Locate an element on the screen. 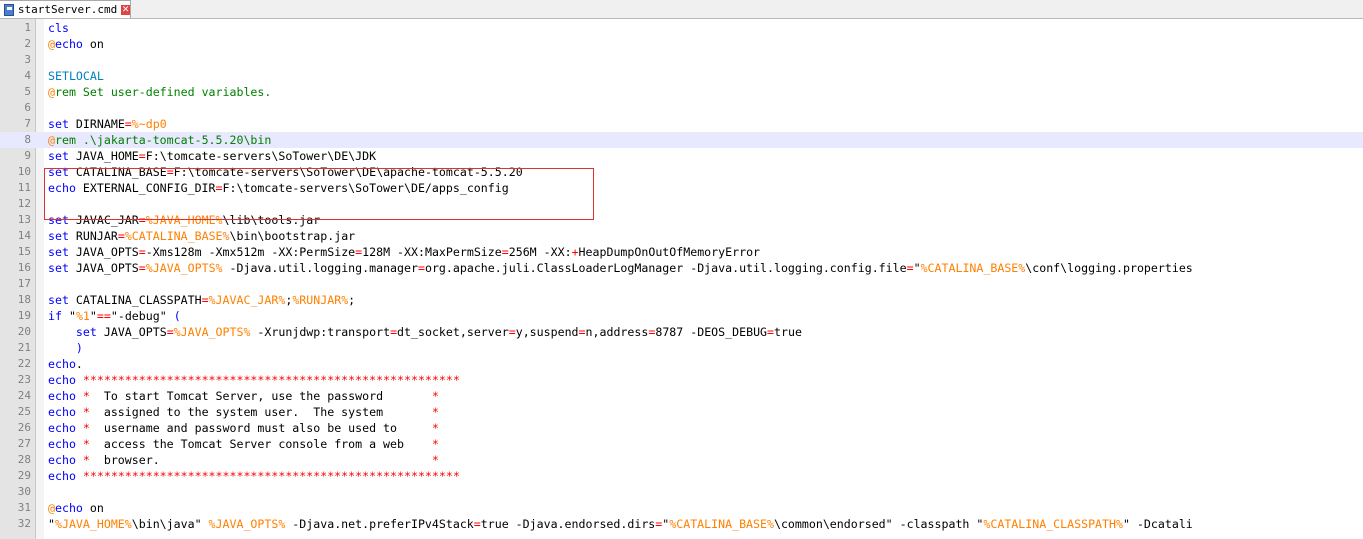 This screenshot has width=1363, height=539. close-icon: ✕ is located at coordinates (125, 9).